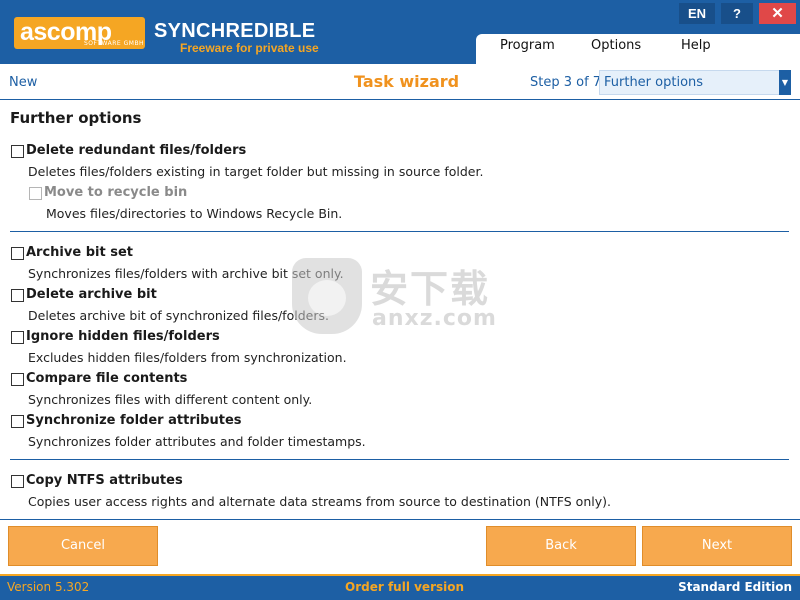  What do you see at coordinates (717, 546) in the screenshot?
I see `next-button: Next` at bounding box center [717, 546].